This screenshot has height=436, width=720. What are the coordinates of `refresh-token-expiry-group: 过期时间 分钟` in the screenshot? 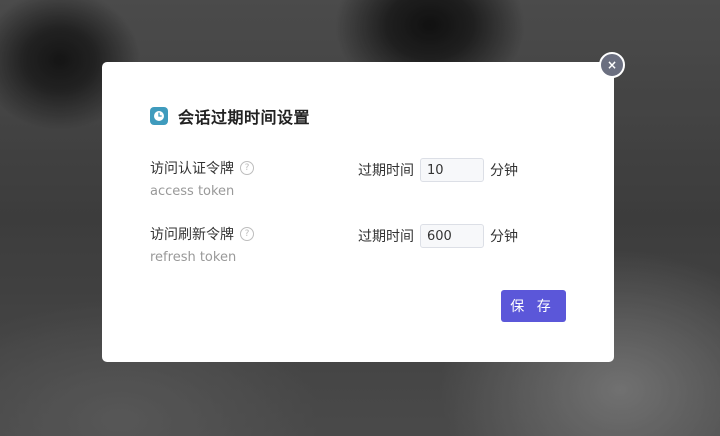 It's located at (438, 236).